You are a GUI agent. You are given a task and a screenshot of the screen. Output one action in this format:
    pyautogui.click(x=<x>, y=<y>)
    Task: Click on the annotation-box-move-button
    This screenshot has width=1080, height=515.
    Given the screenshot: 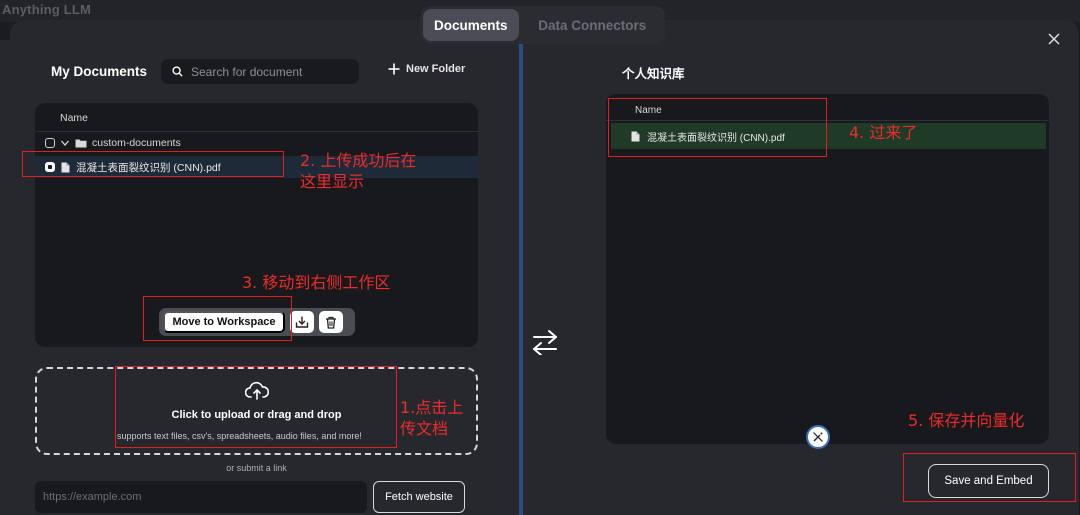 What is the action you would take?
    pyautogui.click(x=217, y=318)
    